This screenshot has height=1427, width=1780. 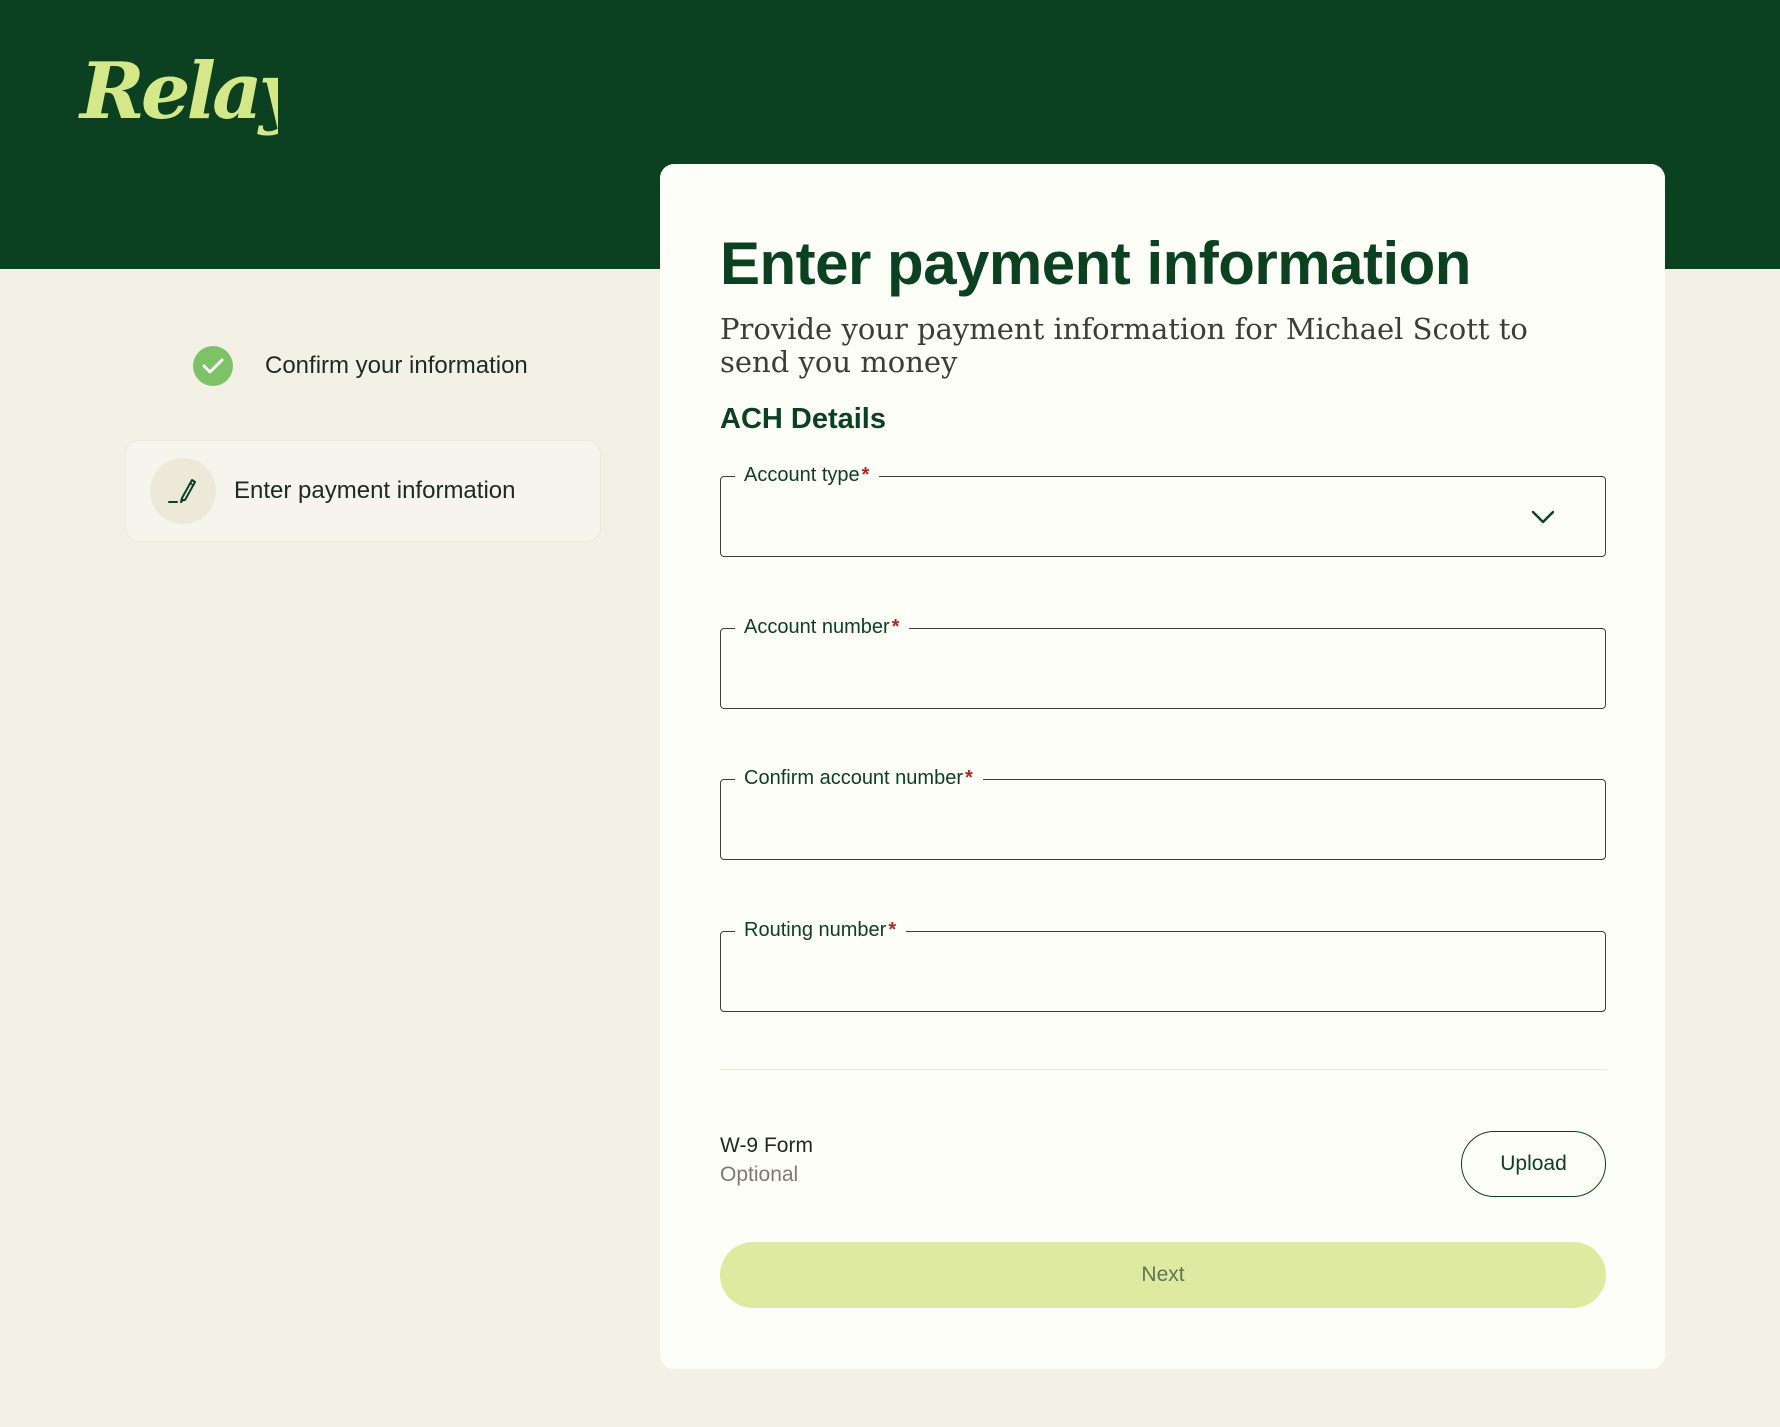 I want to click on step-enter-payment-information: Enter payment information, so click(x=363, y=491).